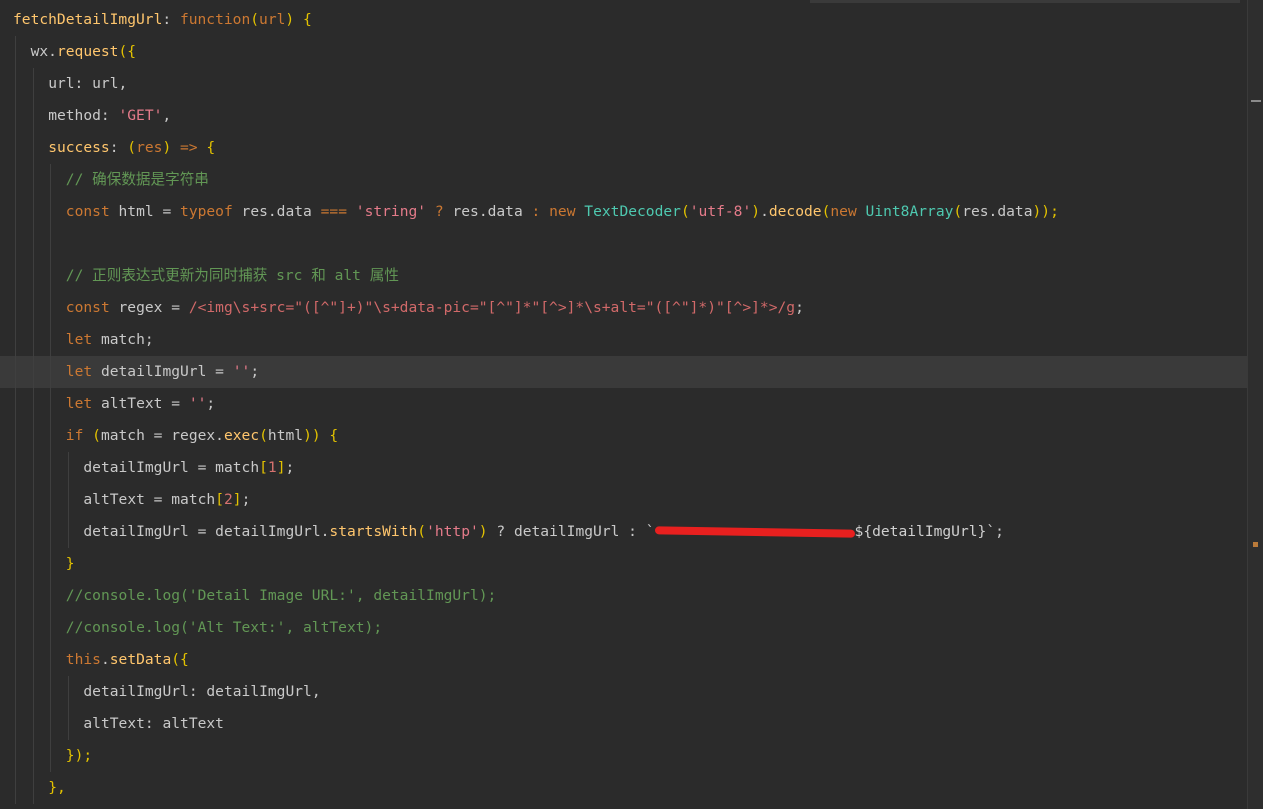  Describe the element at coordinates (74, 115) in the screenshot. I see `code-token: method` at that location.